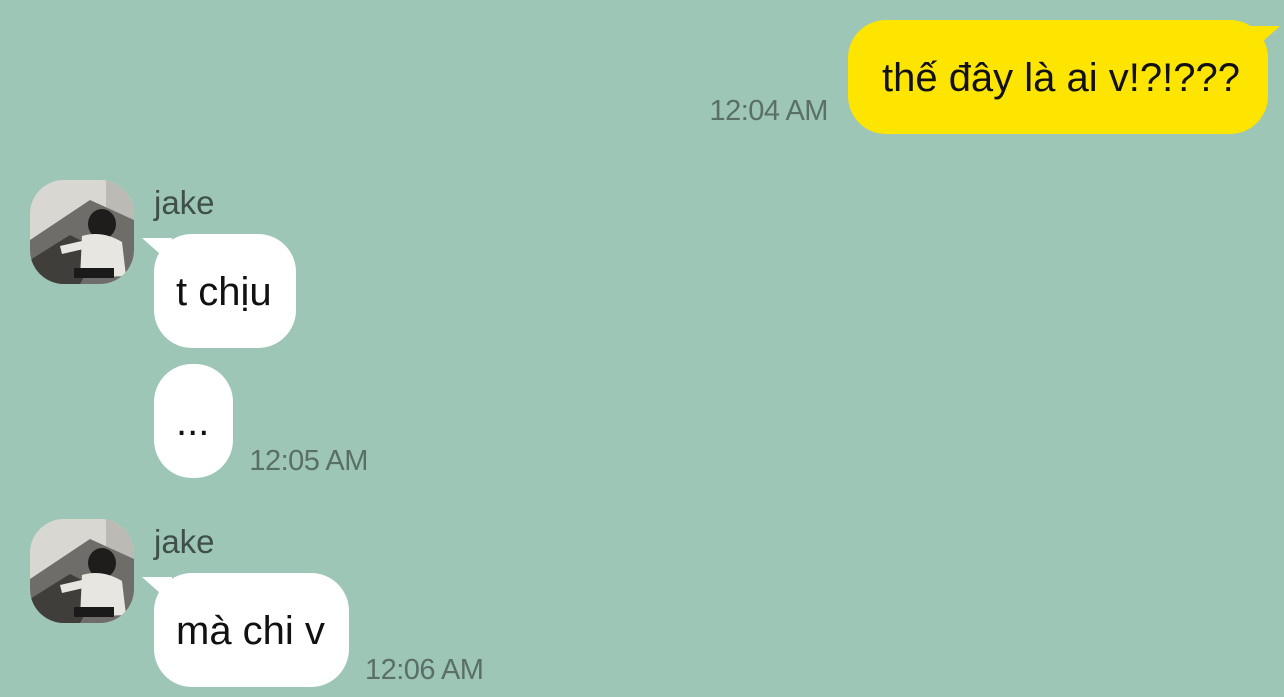  I want to click on message-text: mà chi v, so click(250, 631).